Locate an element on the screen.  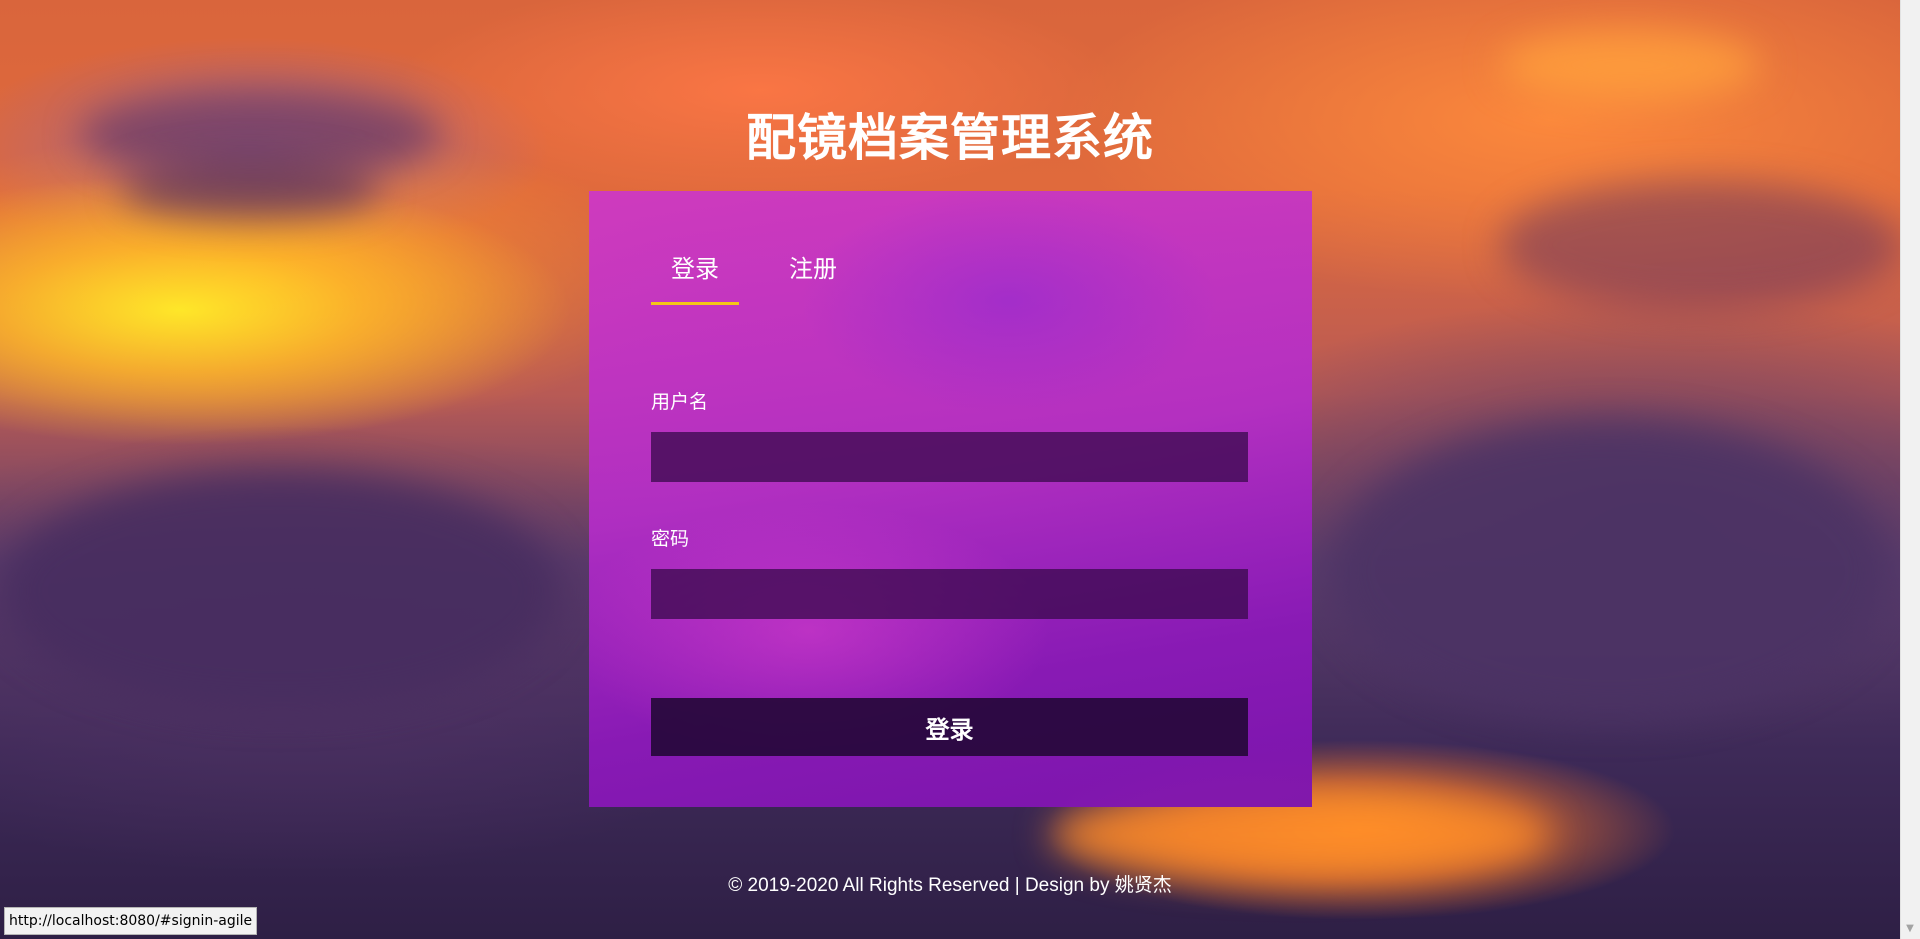
scroll-down-arrow-icon: ▼ is located at coordinates (1910, 929).